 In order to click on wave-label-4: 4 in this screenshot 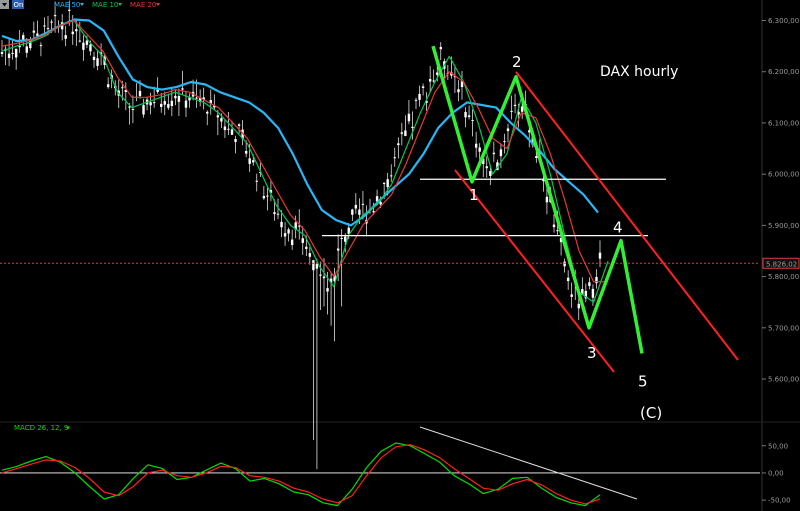, I will do `click(618, 228)`.